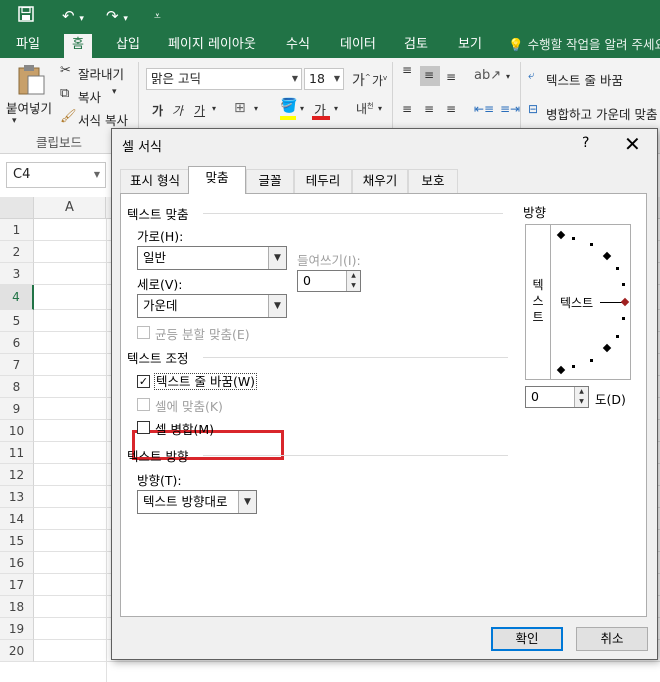 Image resolution: width=660 pixels, height=682 pixels. I want to click on name-box: C4 ▼, so click(56, 175).